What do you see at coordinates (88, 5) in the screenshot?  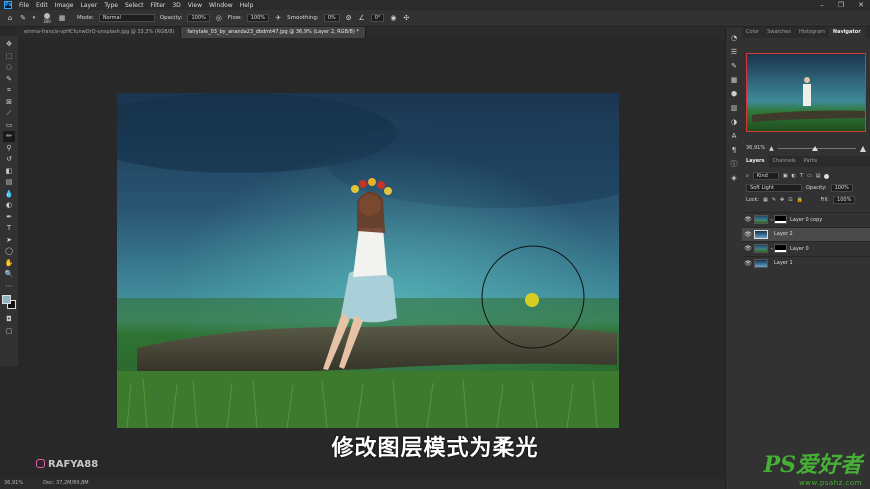 I see `menu-layer: Layer` at bounding box center [88, 5].